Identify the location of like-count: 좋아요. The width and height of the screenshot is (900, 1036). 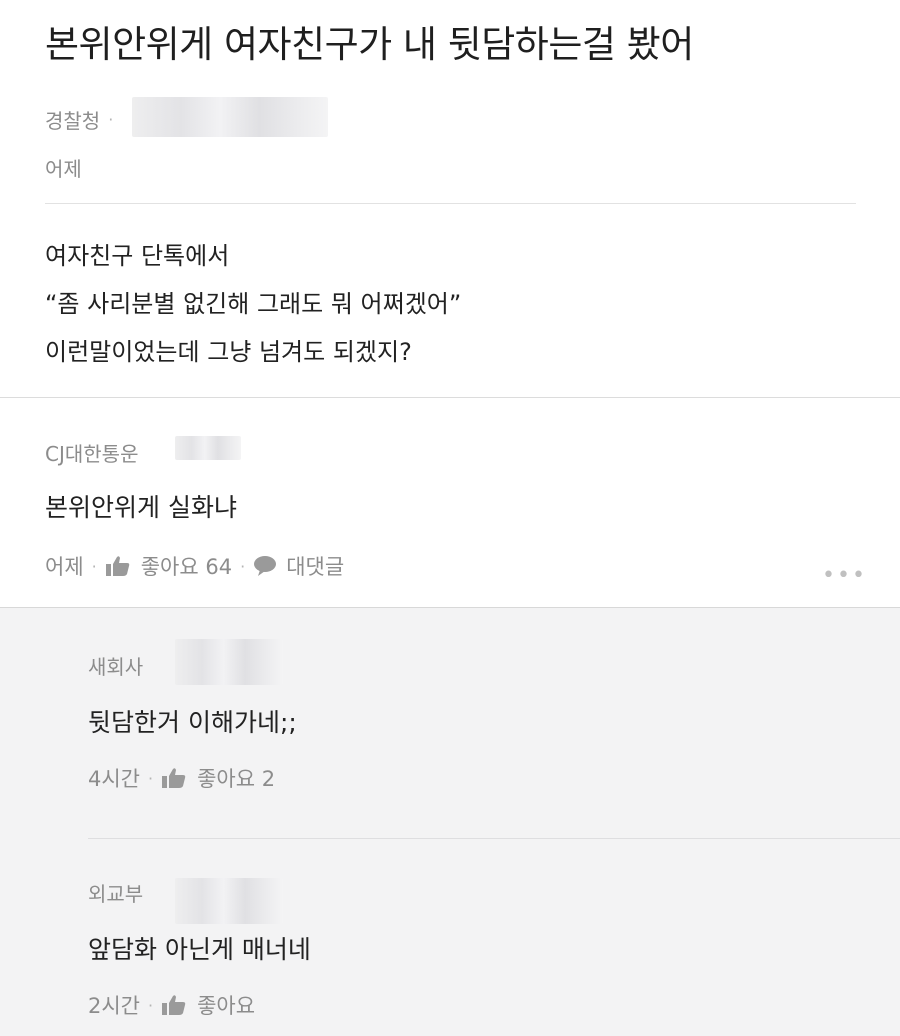
(226, 1006).